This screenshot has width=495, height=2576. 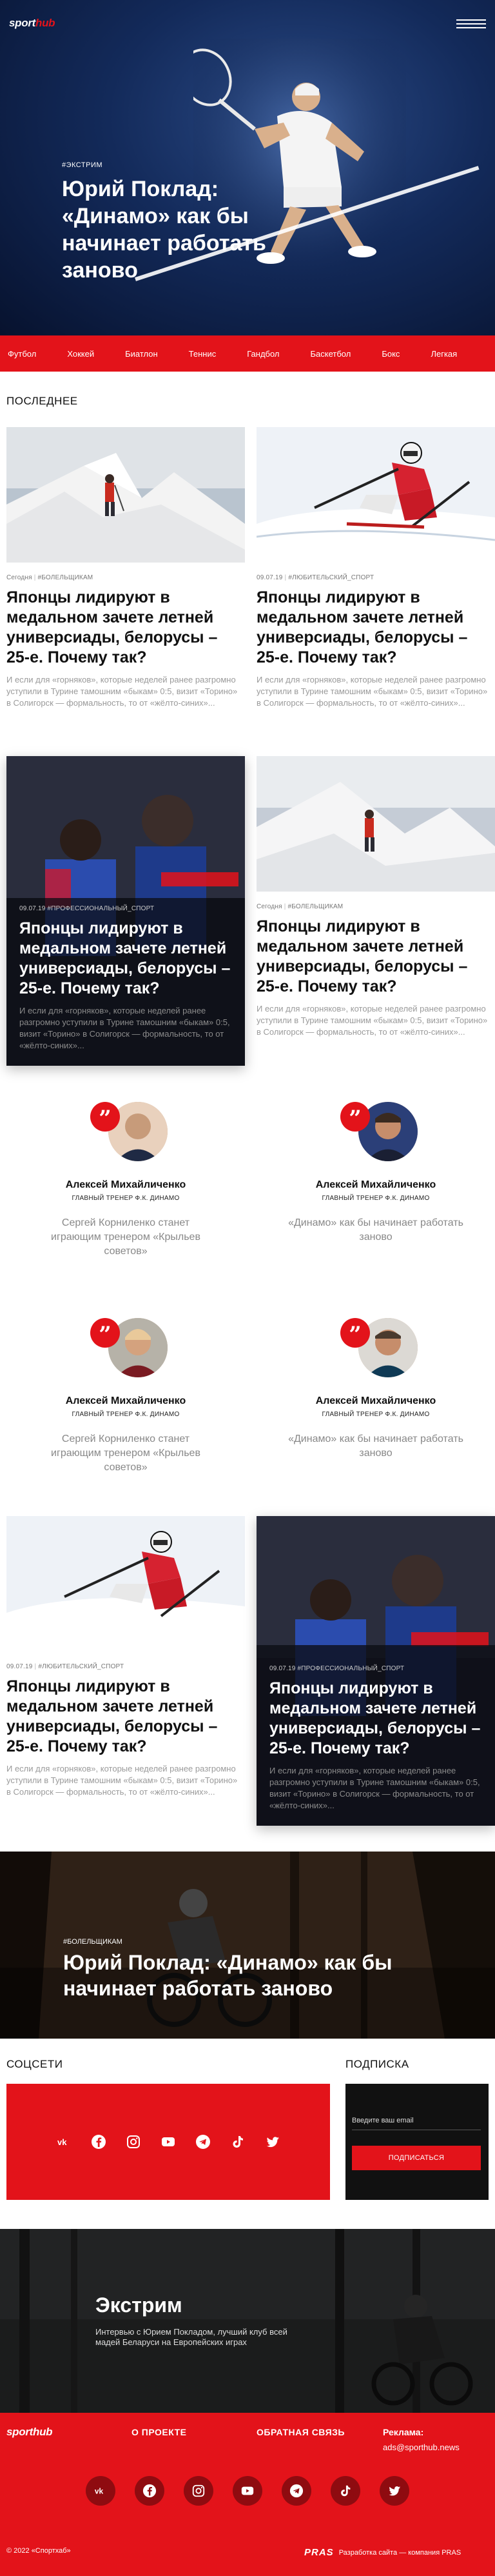 I want to click on sports-nav-item: Баскетбол, so click(x=331, y=354).